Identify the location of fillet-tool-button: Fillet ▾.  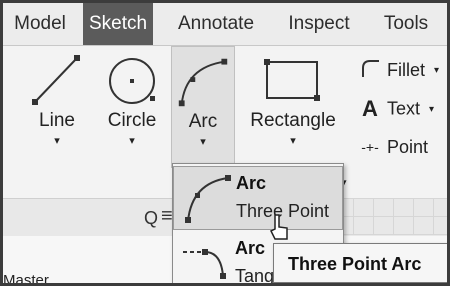
(398, 72).